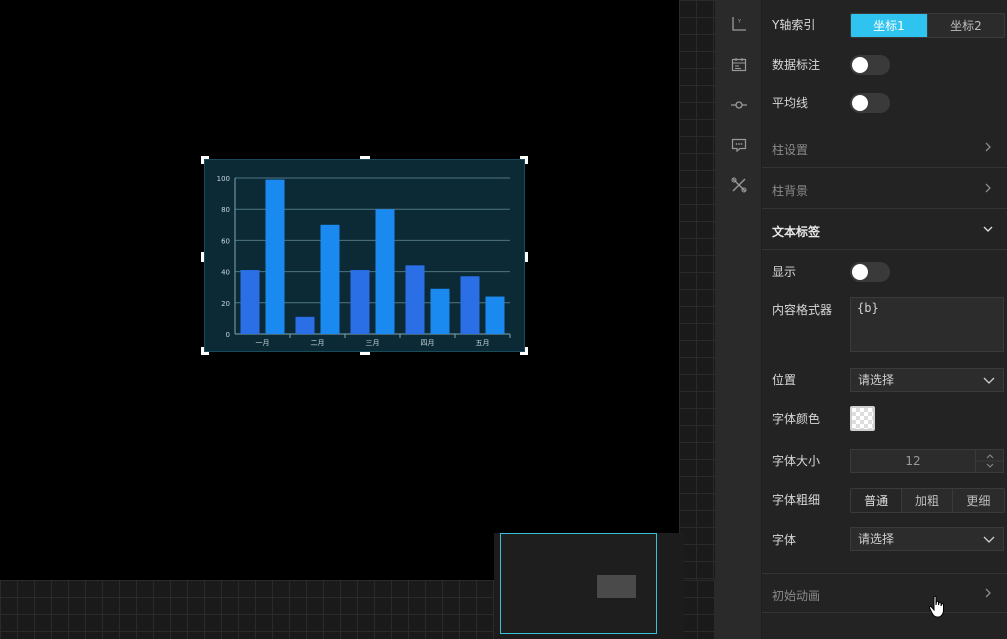 The width and height of the screenshot is (1007, 639). What do you see at coordinates (927, 380) in the screenshot?
I see `position-select: 请选择` at bounding box center [927, 380].